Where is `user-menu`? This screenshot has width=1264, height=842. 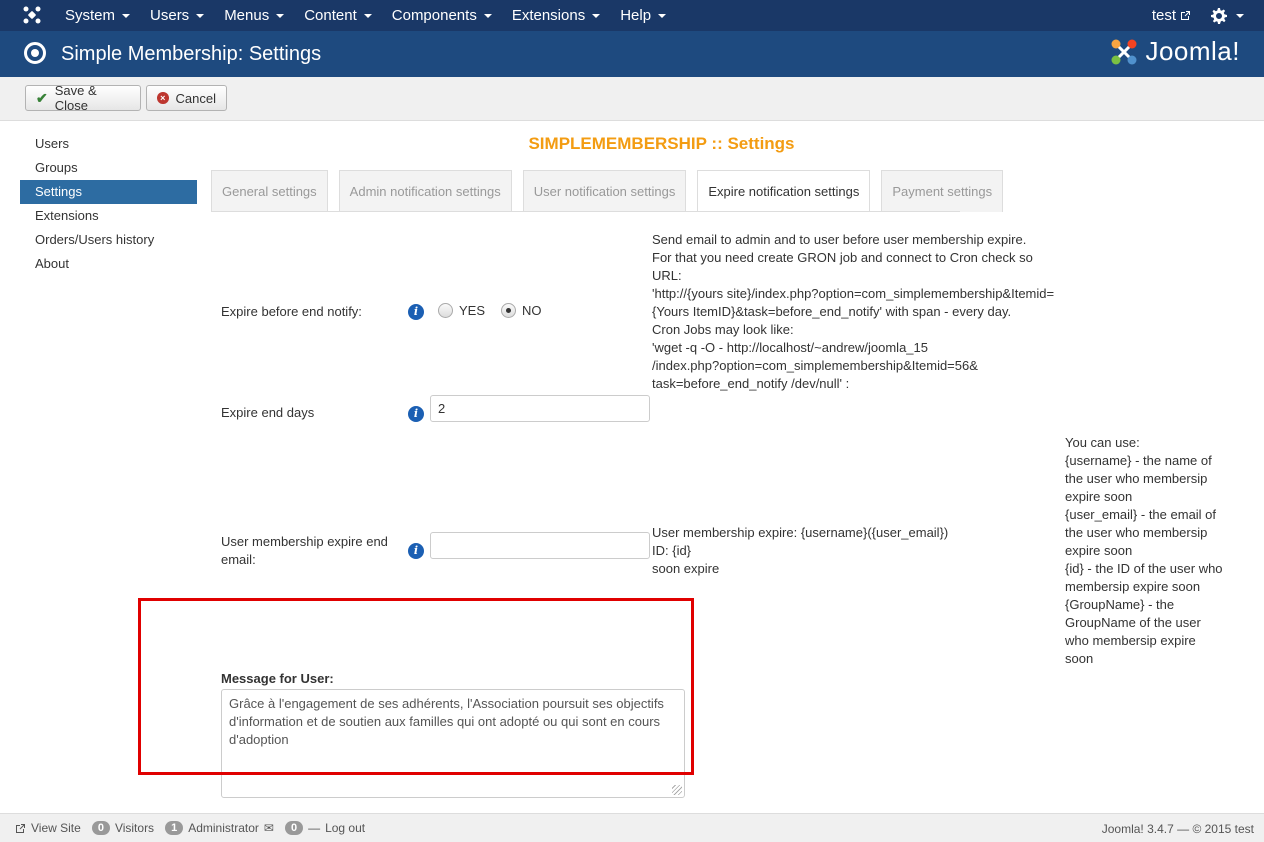
user-menu is located at coordinates (1232, 15).